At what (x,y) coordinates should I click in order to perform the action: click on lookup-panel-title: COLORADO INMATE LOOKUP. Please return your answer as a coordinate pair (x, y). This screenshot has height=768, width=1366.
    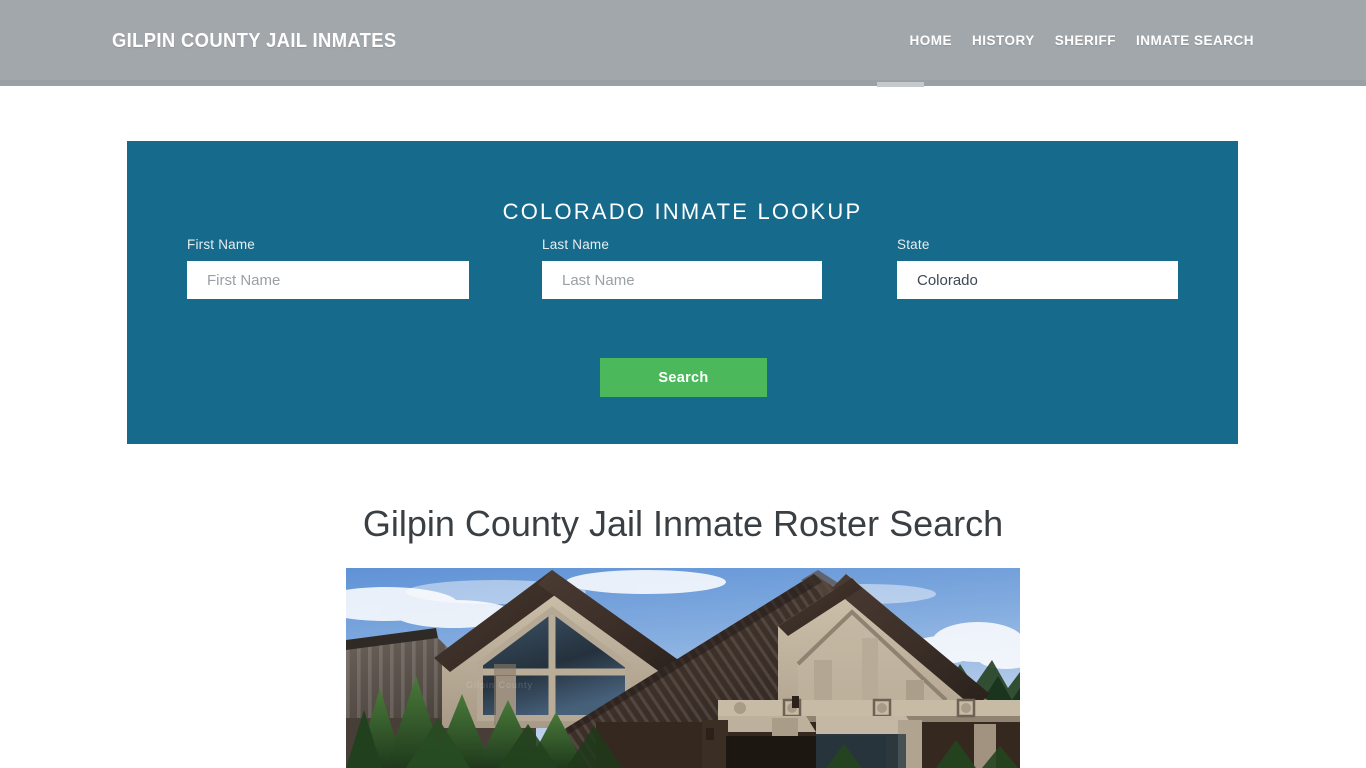
    Looking at the image, I should click on (682, 212).